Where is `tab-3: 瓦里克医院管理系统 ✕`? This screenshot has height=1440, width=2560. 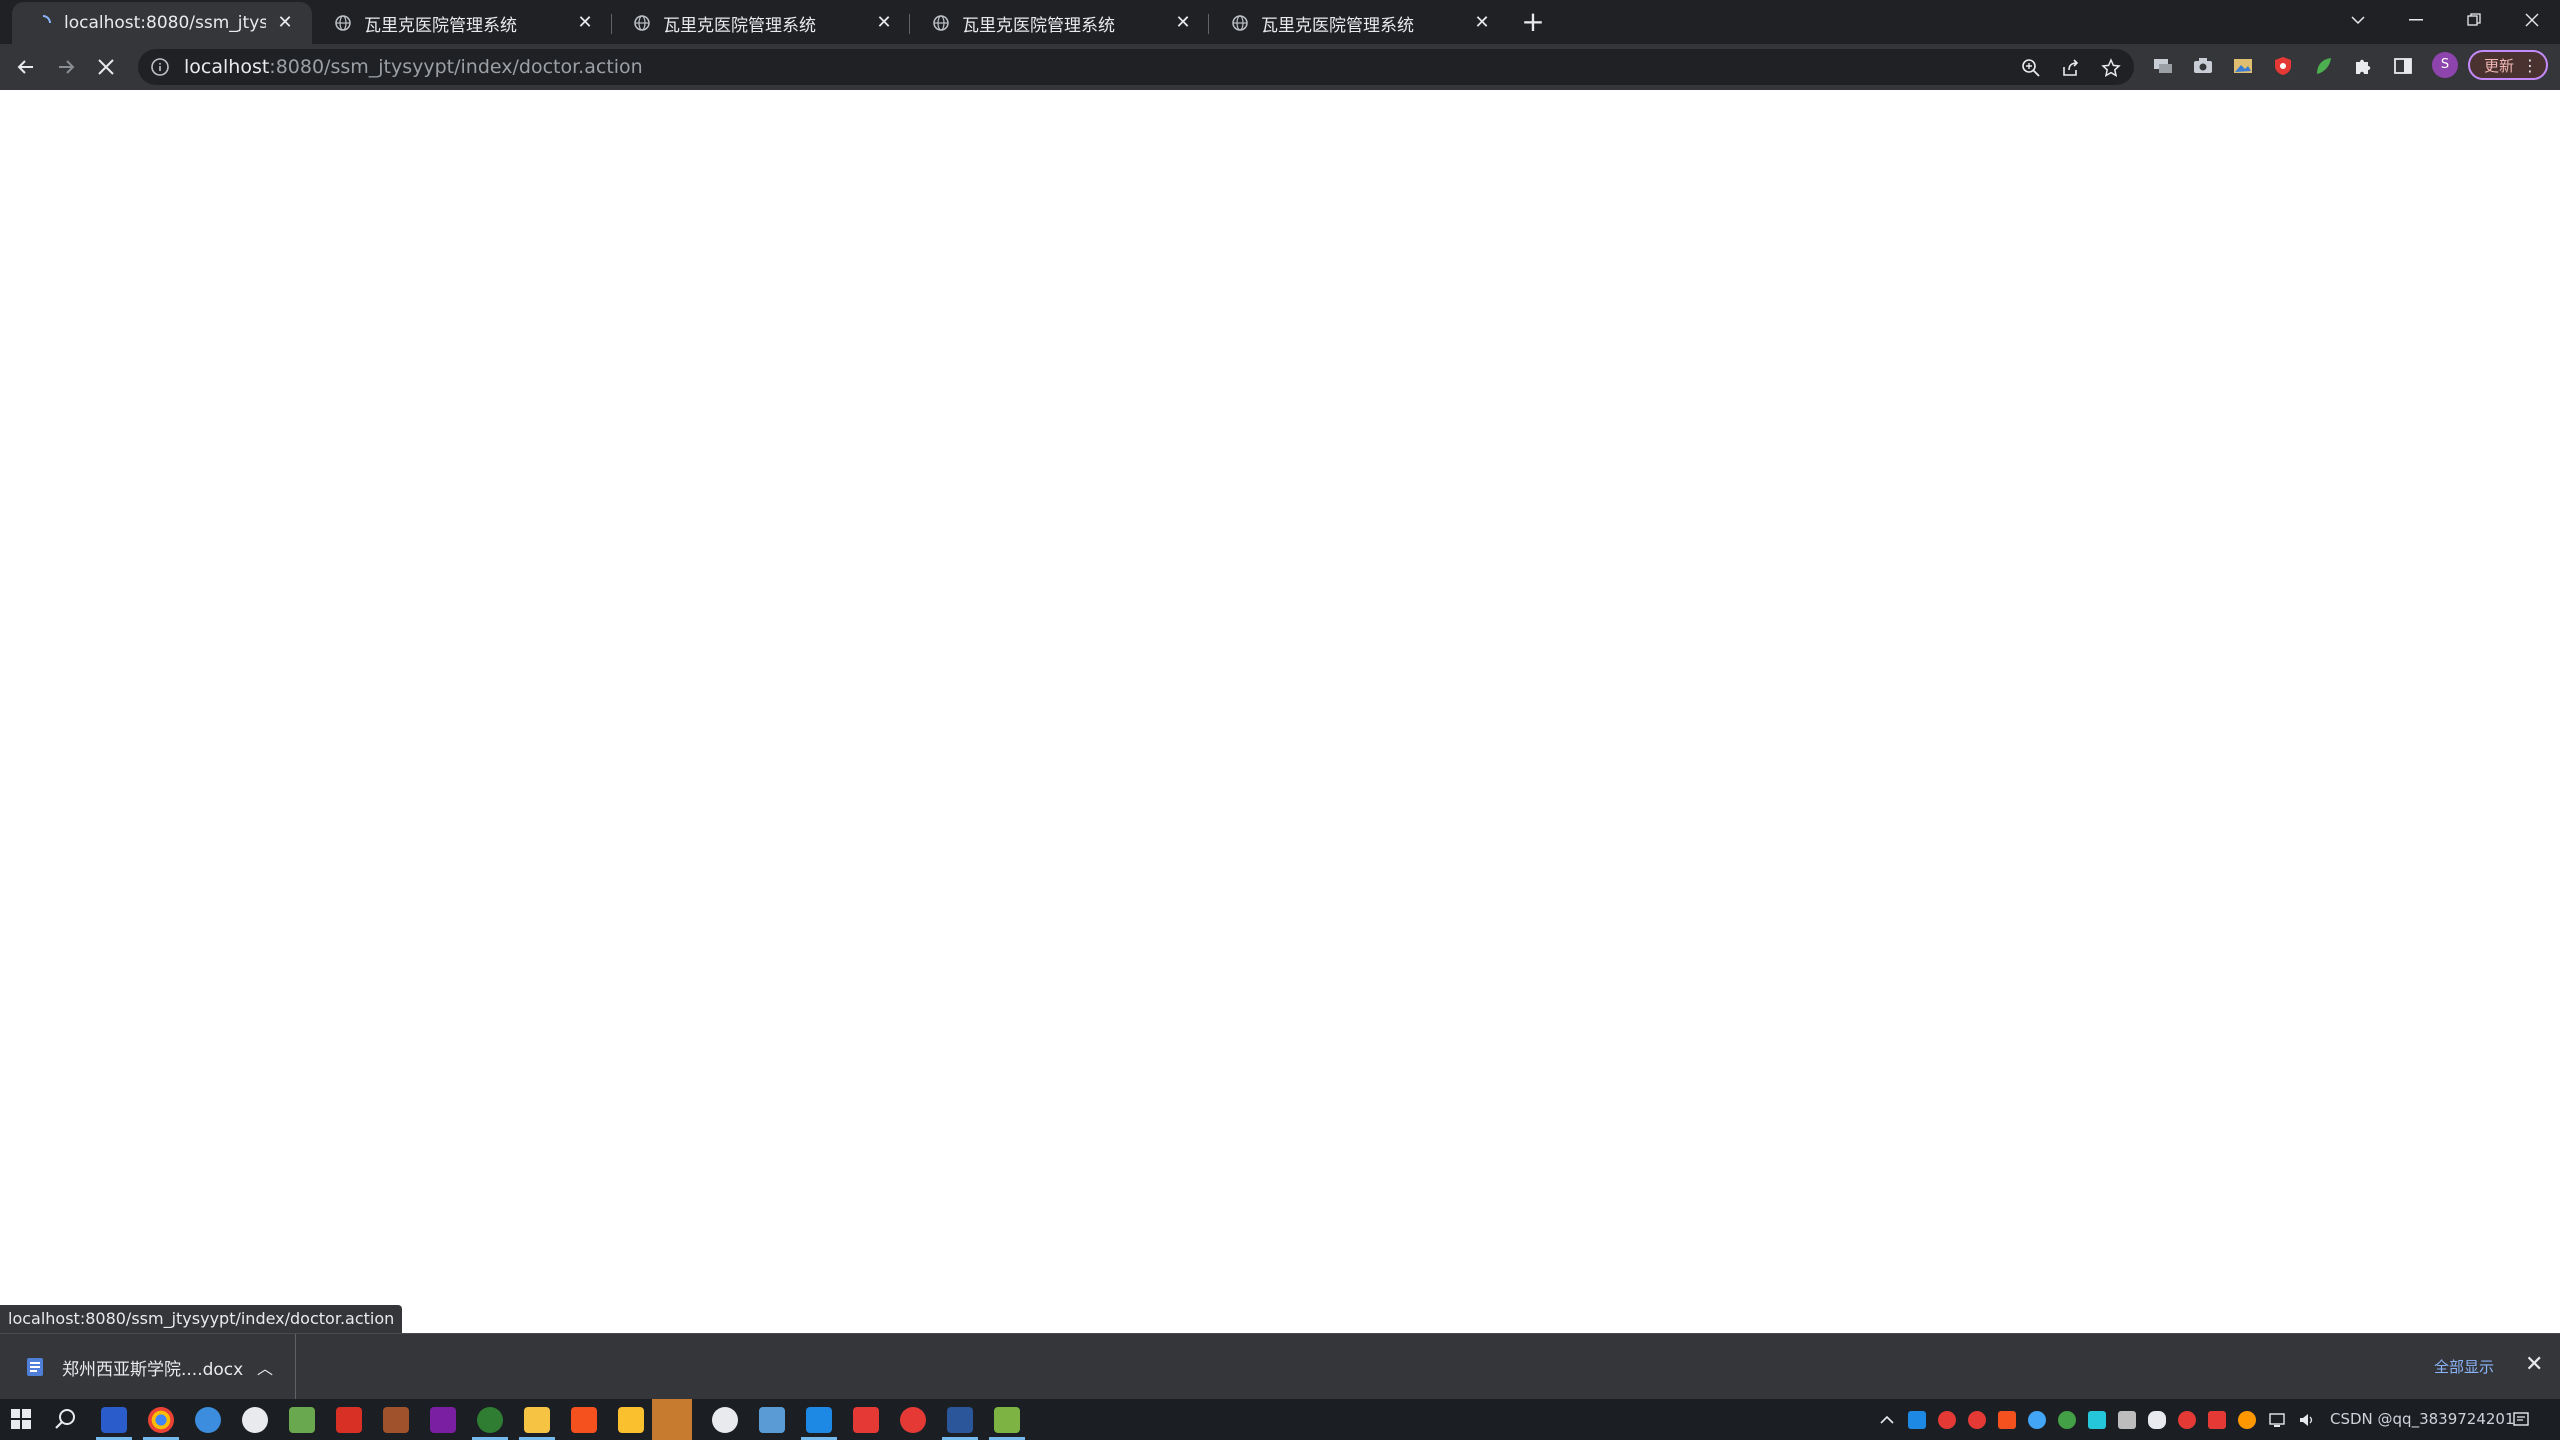 tab-3: 瓦里克医院管理系统 ✕ is located at coordinates (761, 23).